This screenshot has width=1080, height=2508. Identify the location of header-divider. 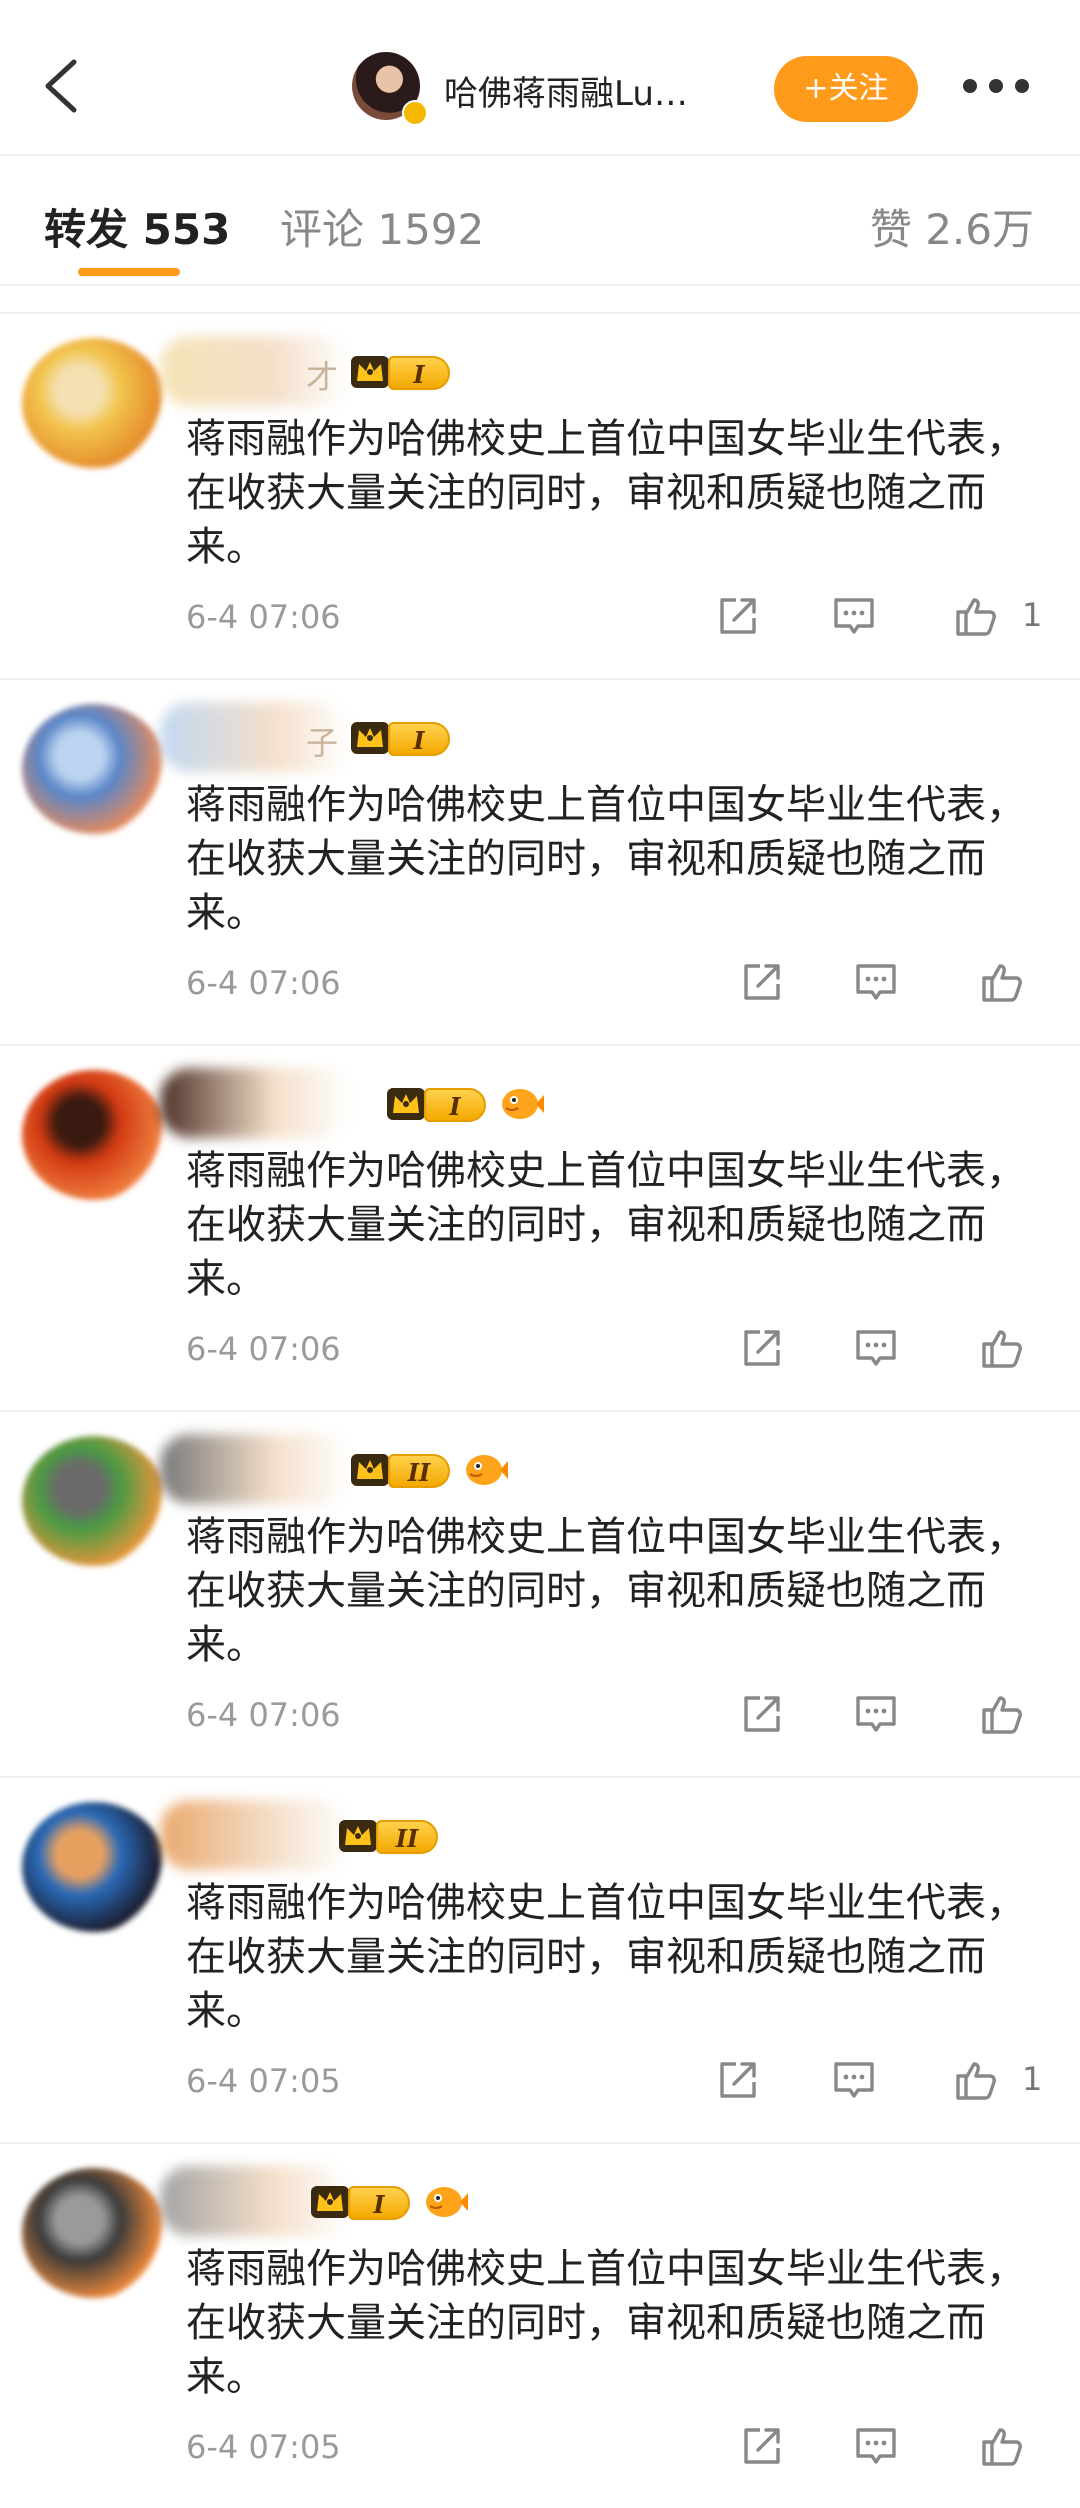
(540, 155).